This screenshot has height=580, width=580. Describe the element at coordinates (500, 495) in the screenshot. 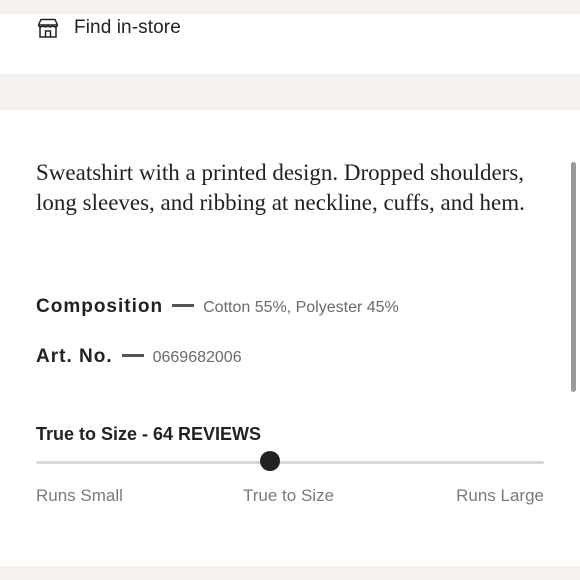

I see `fit-label-runs-large: Runs Large` at that location.